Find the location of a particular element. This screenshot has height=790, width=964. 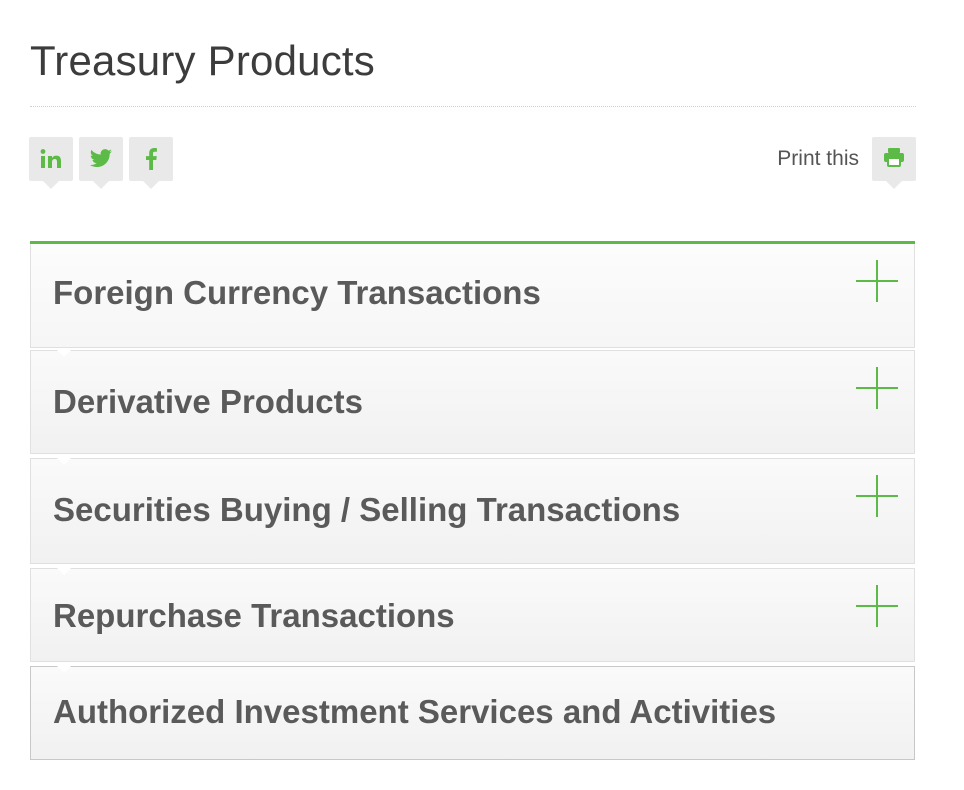

facebook-share-button is located at coordinates (151, 163).